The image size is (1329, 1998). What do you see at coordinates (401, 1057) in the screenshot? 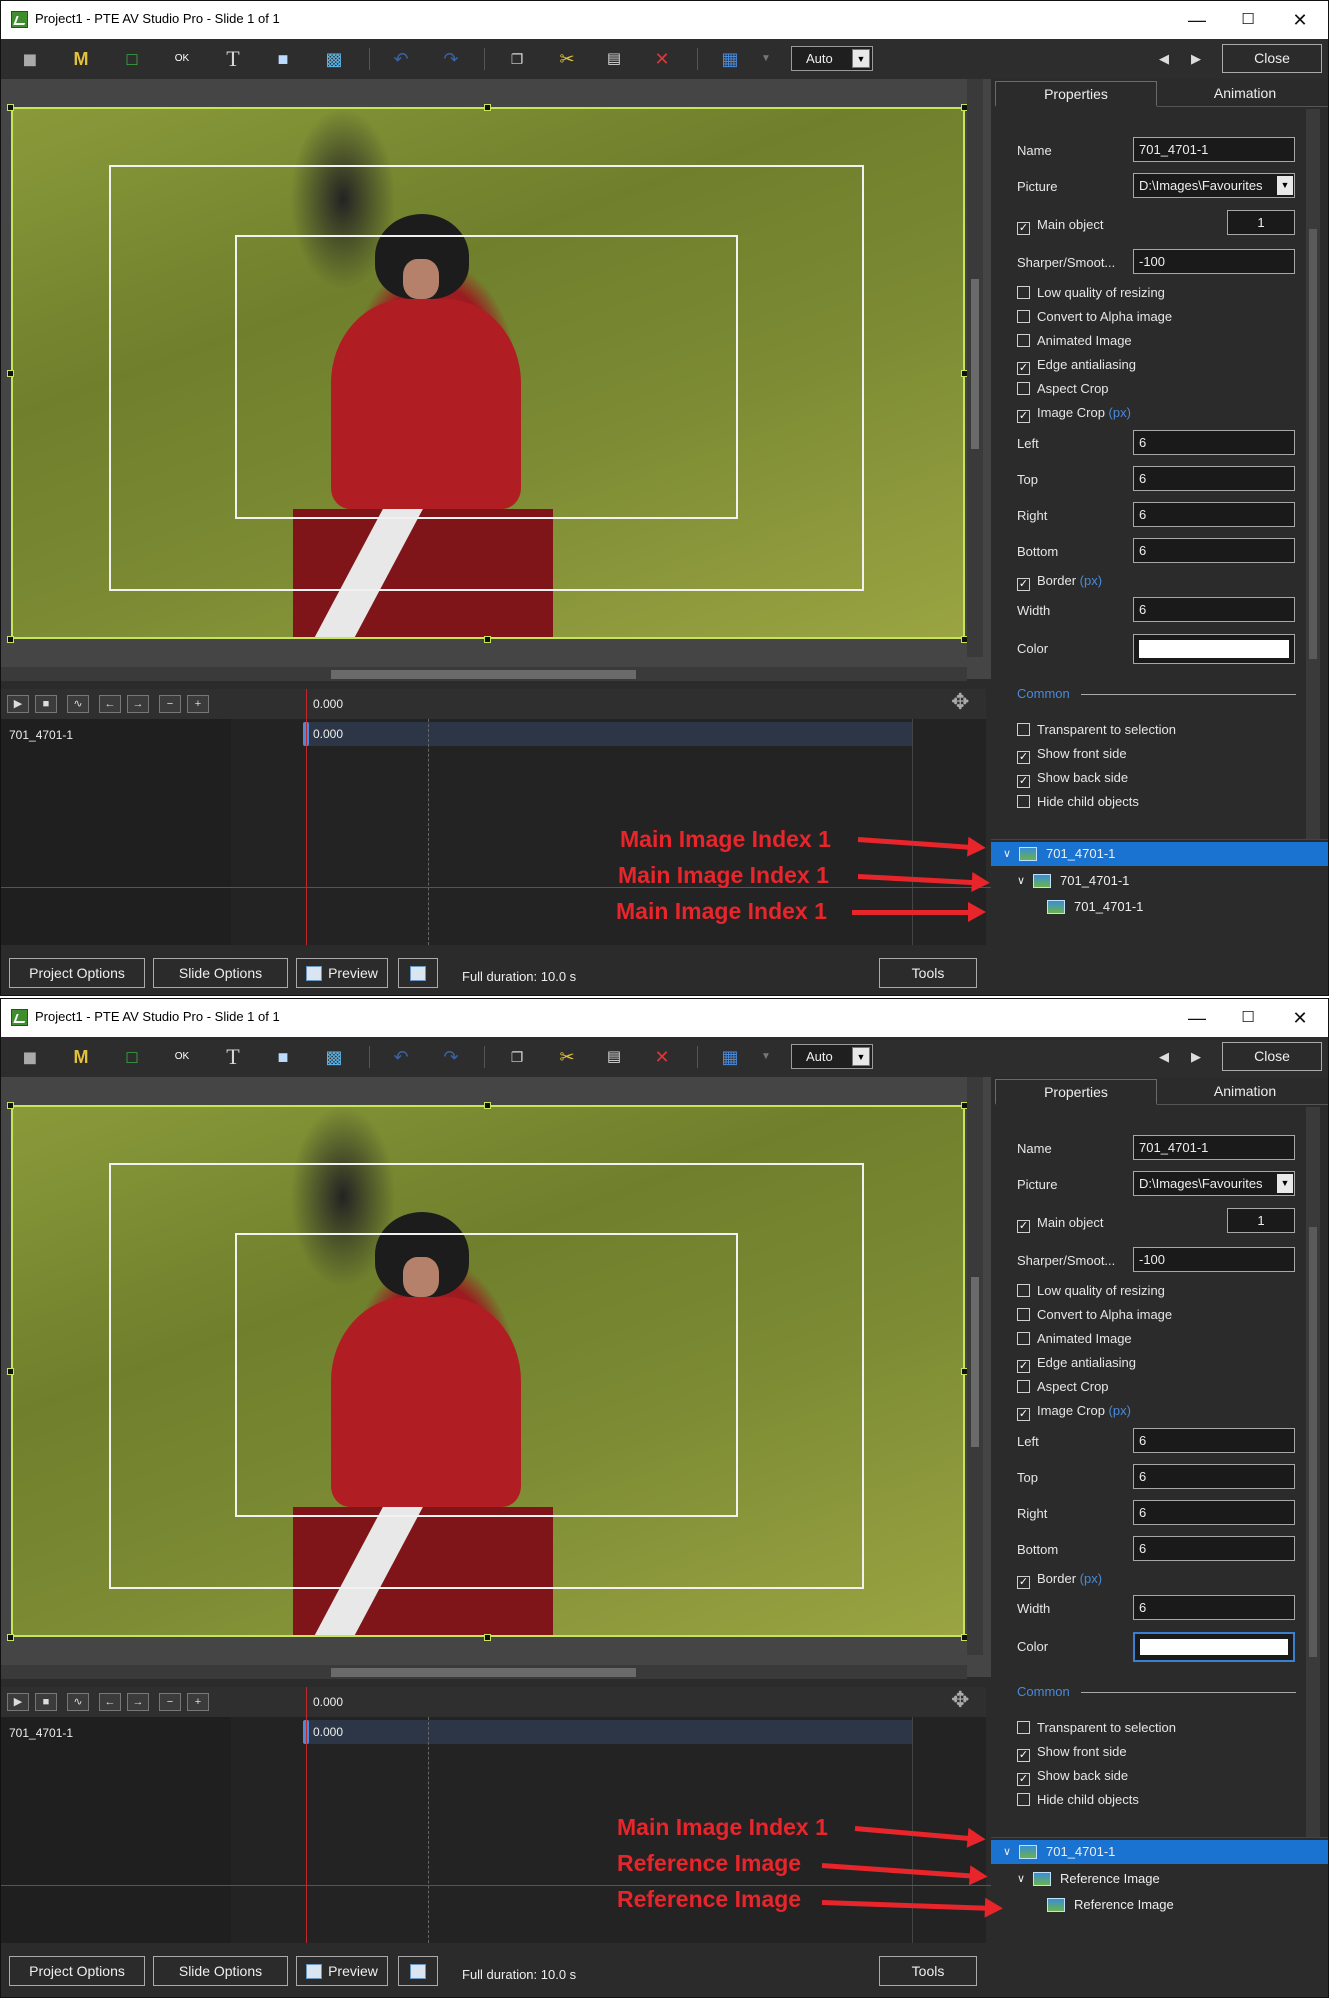
I see `undo-icon: ↶` at bounding box center [401, 1057].